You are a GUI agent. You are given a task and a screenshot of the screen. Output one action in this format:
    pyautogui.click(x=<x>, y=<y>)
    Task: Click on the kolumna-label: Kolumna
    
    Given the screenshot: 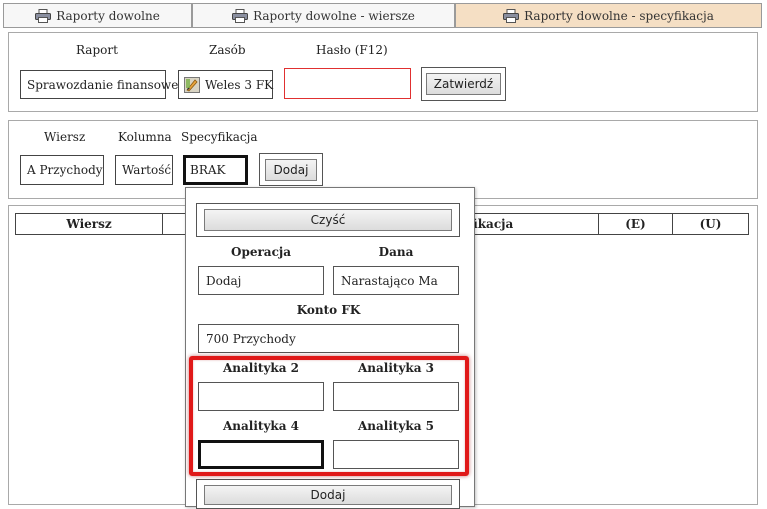 What is the action you would take?
    pyautogui.click(x=145, y=137)
    